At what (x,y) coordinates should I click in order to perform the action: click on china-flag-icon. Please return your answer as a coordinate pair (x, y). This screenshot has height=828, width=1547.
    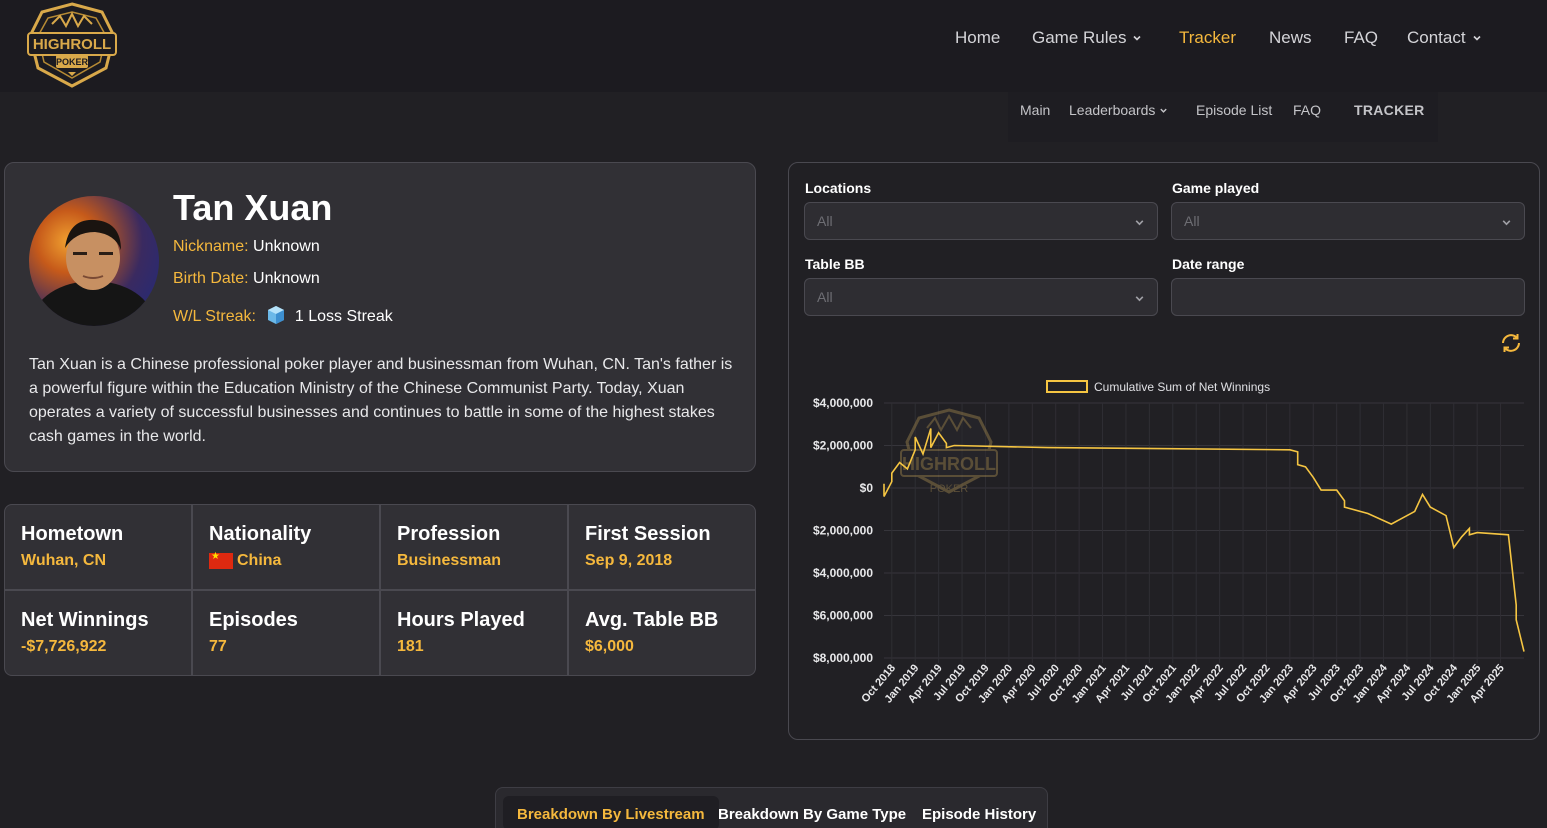
    Looking at the image, I should click on (221, 560).